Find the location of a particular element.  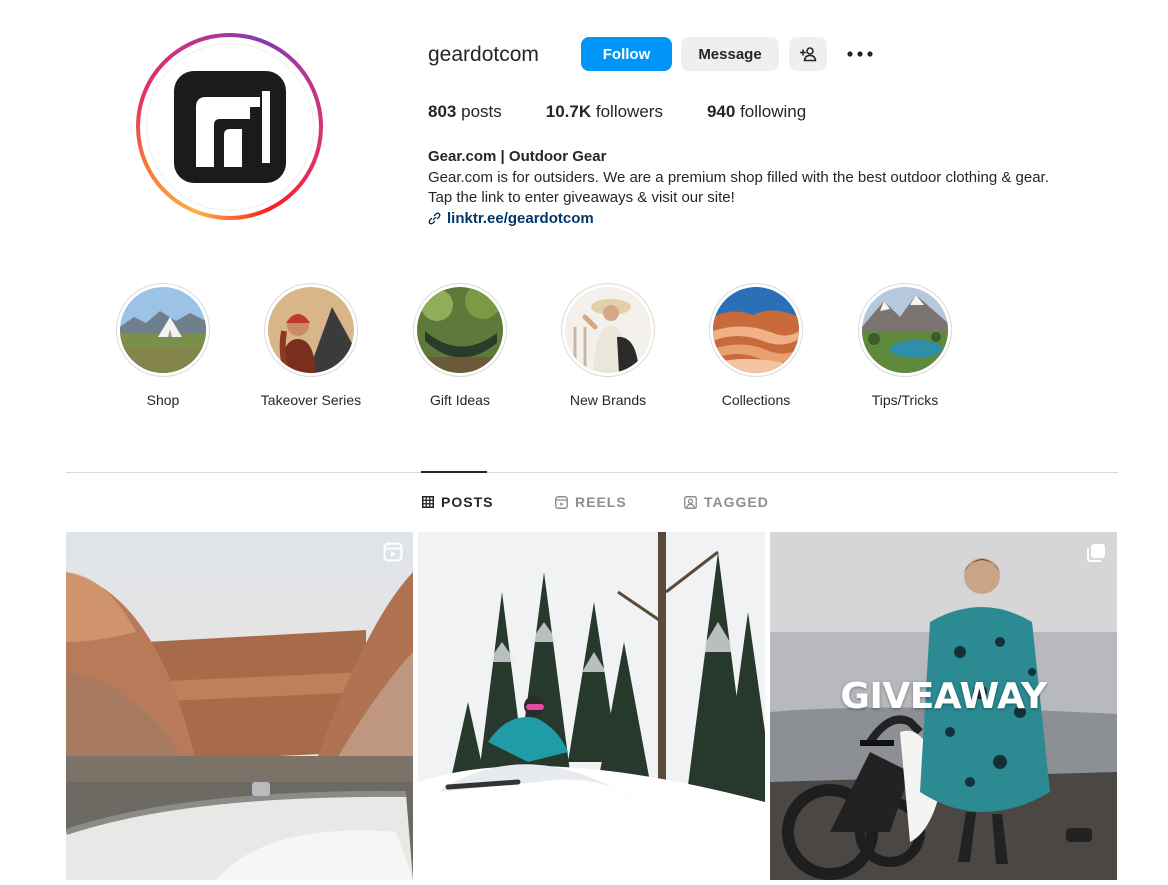

link-icon is located at coordinates (434, 218).